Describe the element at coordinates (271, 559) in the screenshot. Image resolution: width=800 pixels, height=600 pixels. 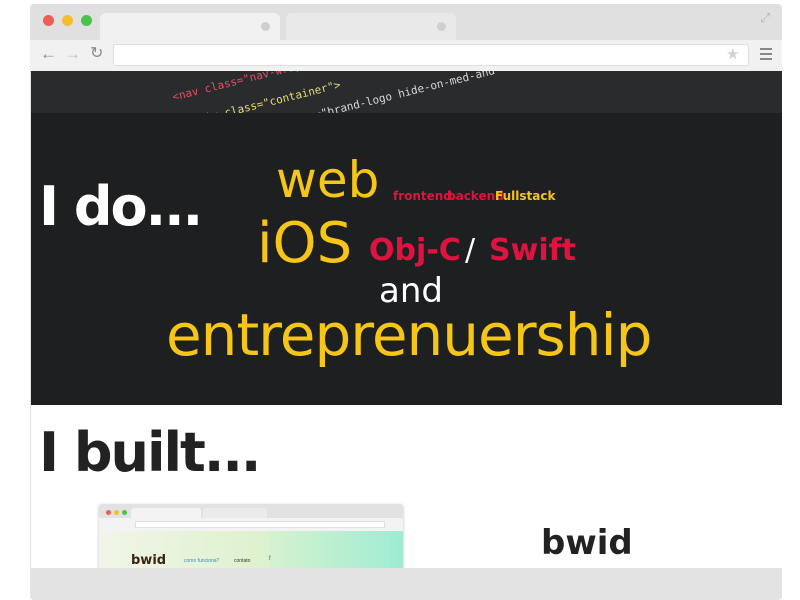
I see `thumb-social-icons: f` at that location.